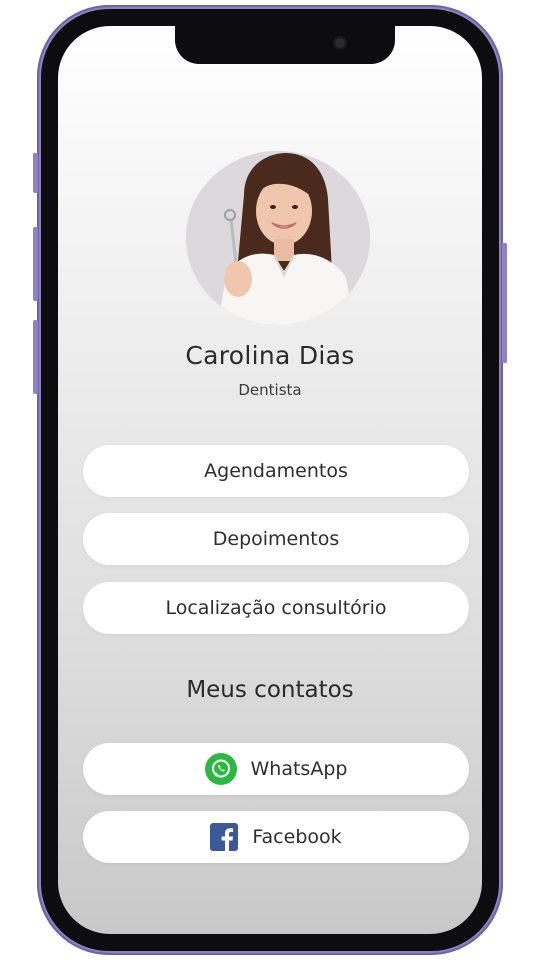 The image size is (540, 960). Describe the element at coordinates (504, 303) in the screenshot. I see `power-button` at that location.